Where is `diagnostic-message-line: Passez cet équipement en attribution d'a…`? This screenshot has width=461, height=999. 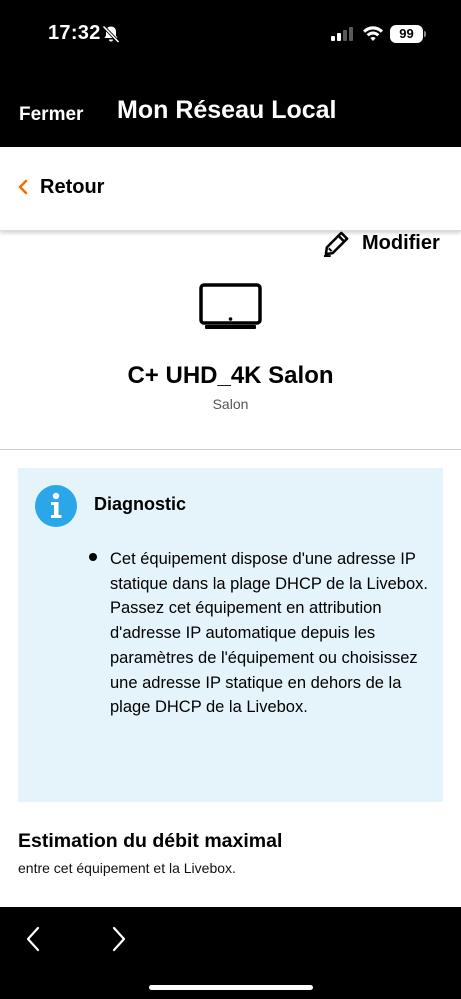
diagnostic-message-line: Passez cet équipement en attribution d'a… is located at coordinates (264, 658).